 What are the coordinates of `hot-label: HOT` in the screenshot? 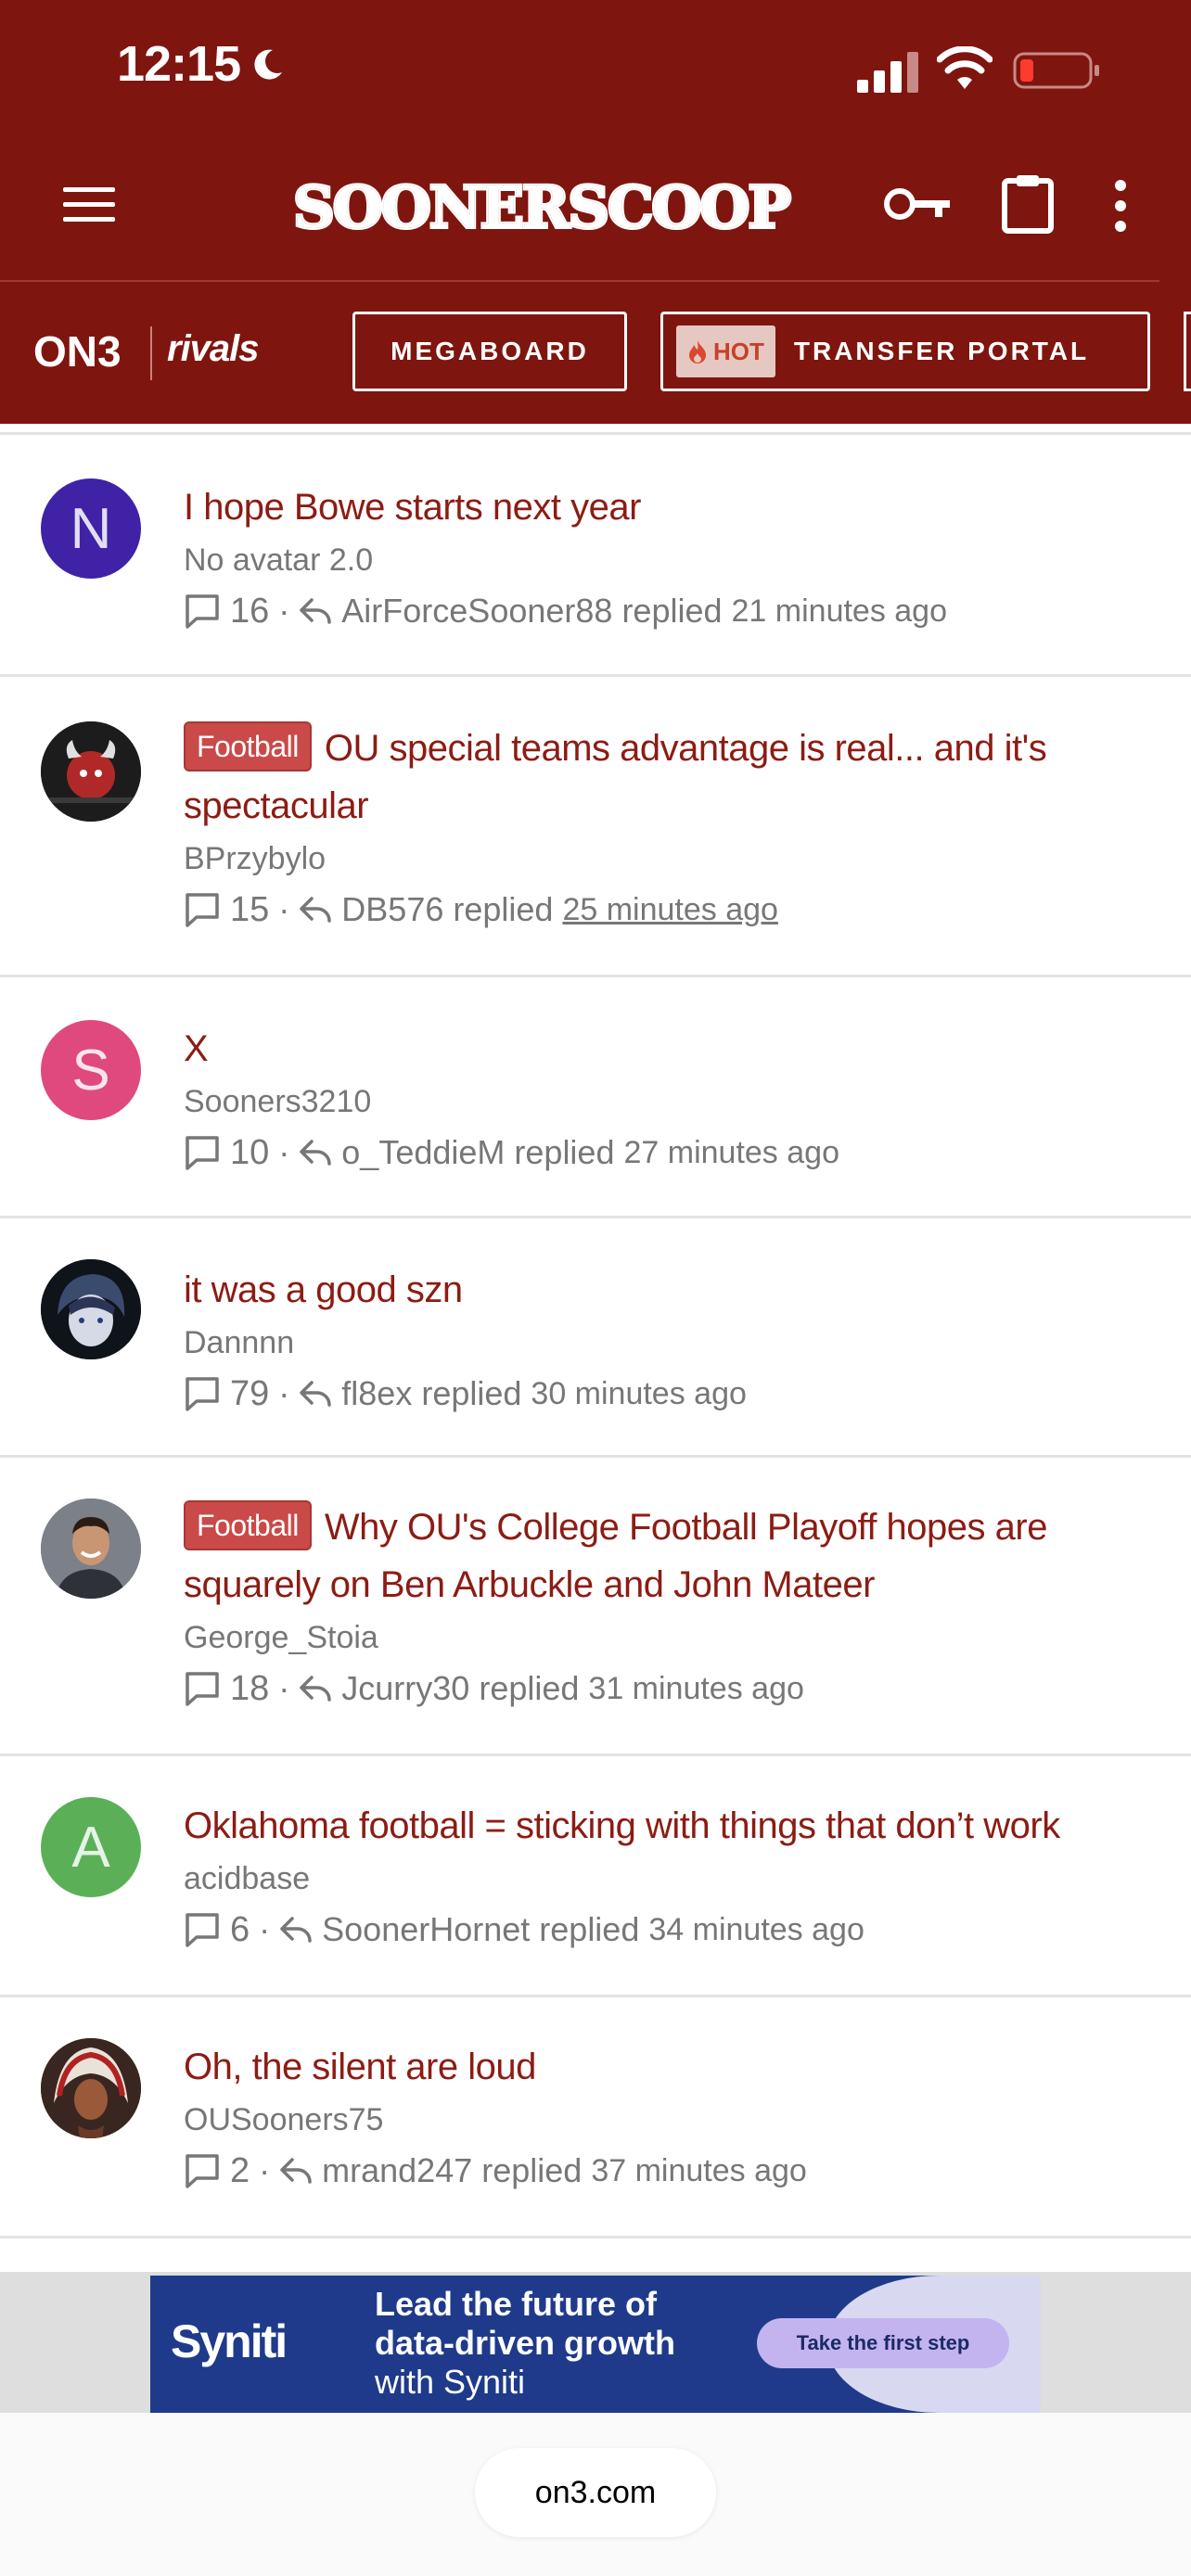 It's located at (738, 351).